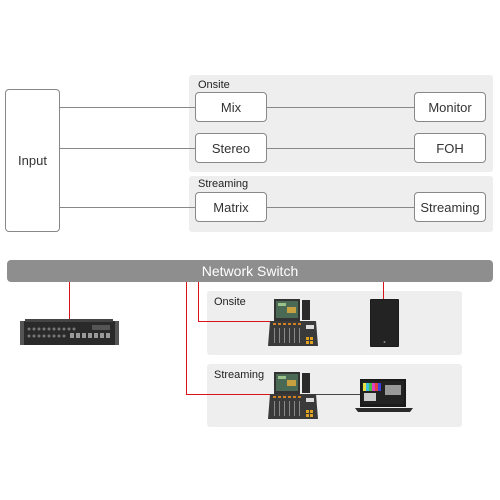  I want to click on connector-matrix-streaming, so click(340, 207).